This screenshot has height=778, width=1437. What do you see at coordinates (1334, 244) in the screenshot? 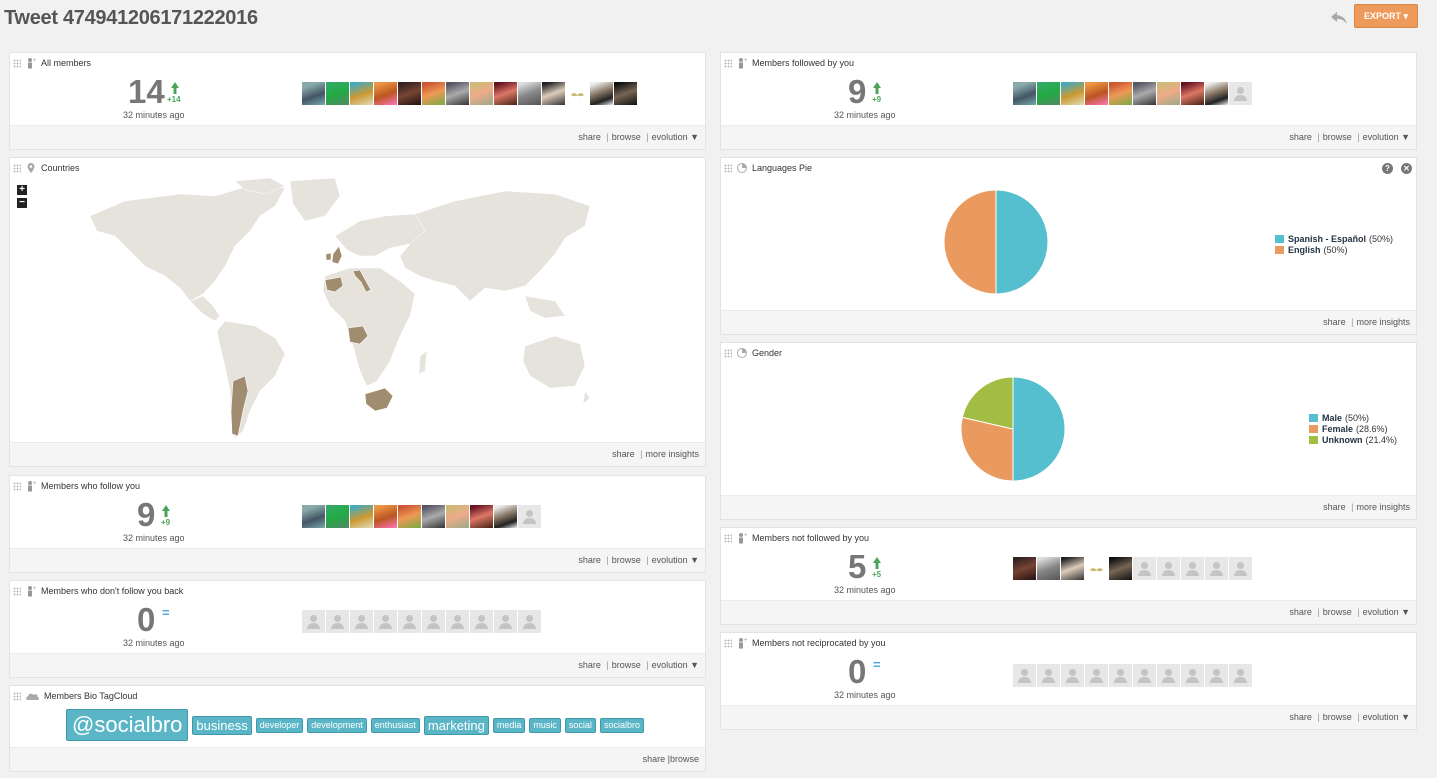
I see `languages-legend: Spanish - Español (50%) English (50%)` at bounding box center [1334, 244].